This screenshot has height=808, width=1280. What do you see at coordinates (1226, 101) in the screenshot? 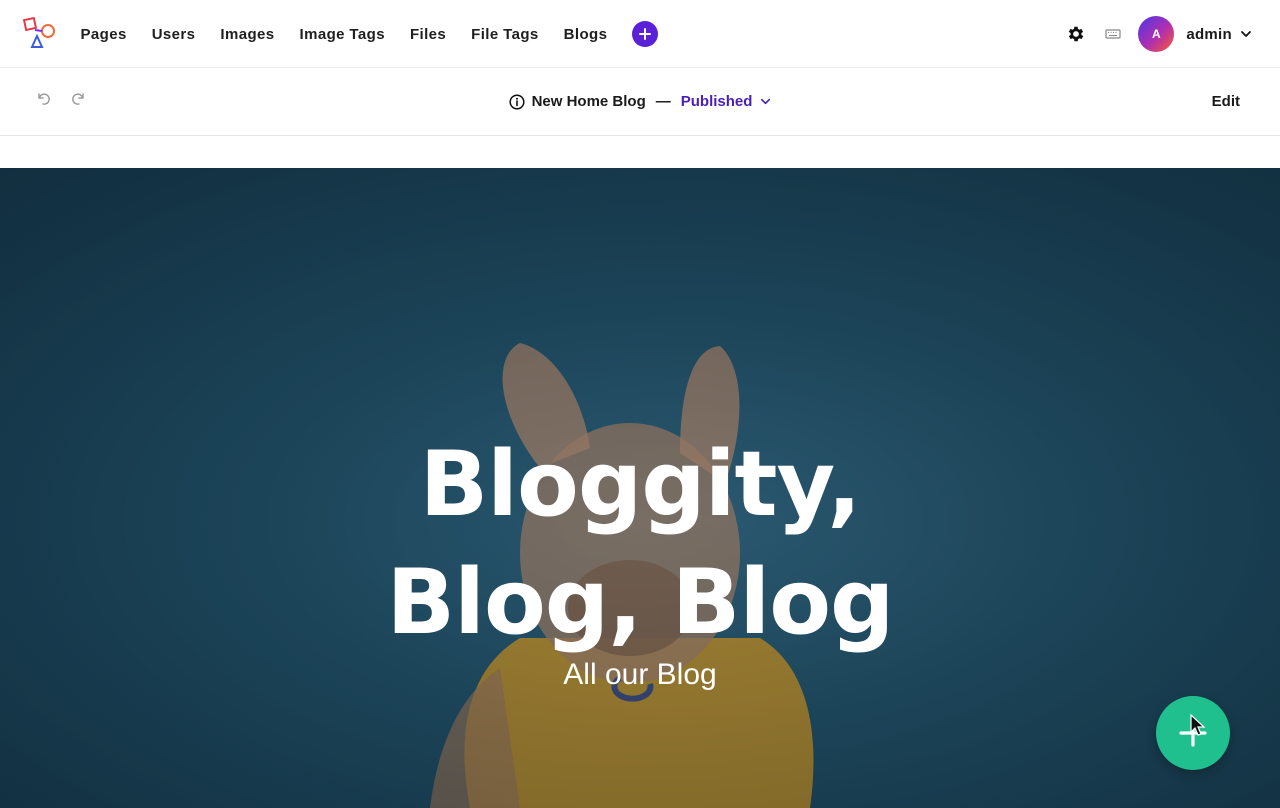
I see `edit-button: Edit` at bounding box center [1226, 101].